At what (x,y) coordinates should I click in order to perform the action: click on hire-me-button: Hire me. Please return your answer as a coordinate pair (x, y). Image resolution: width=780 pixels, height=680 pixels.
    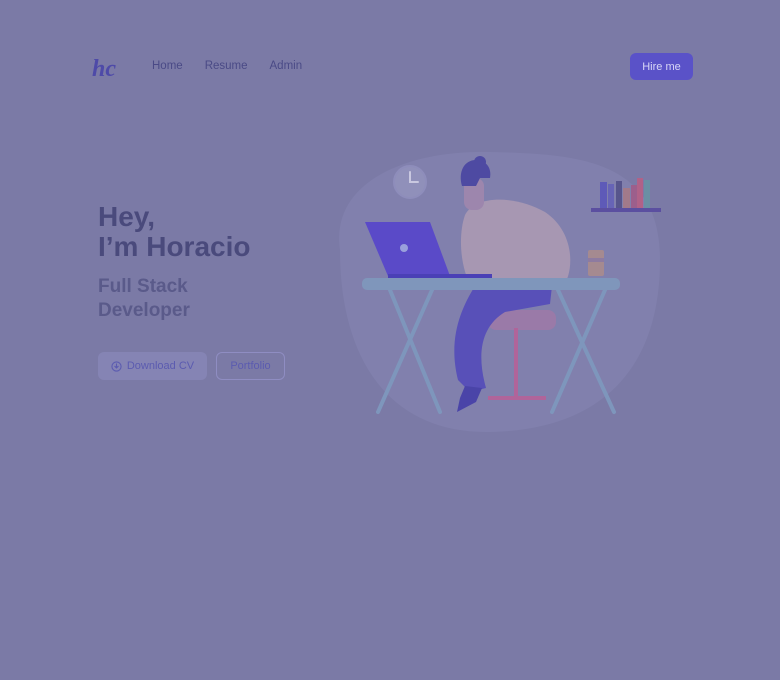
    Looking at the image, I should click on (661, 66).